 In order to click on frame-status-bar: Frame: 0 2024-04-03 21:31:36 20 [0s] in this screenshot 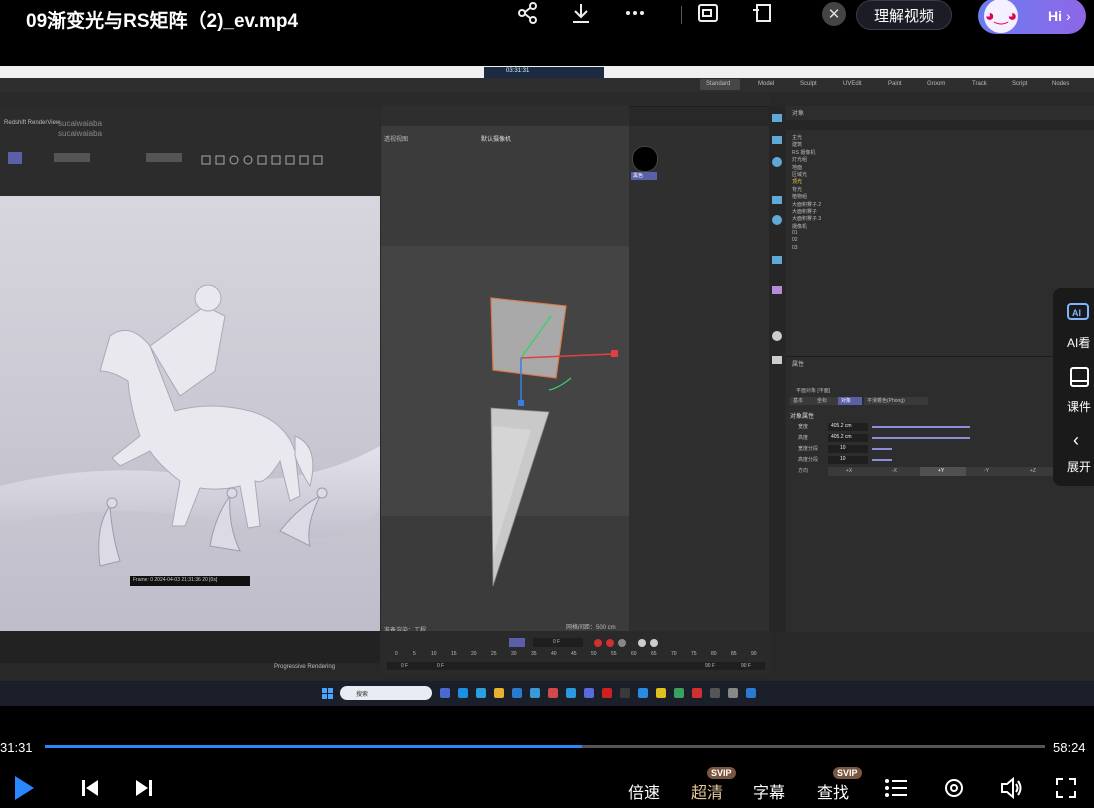, I will do `click(190, 581)`.